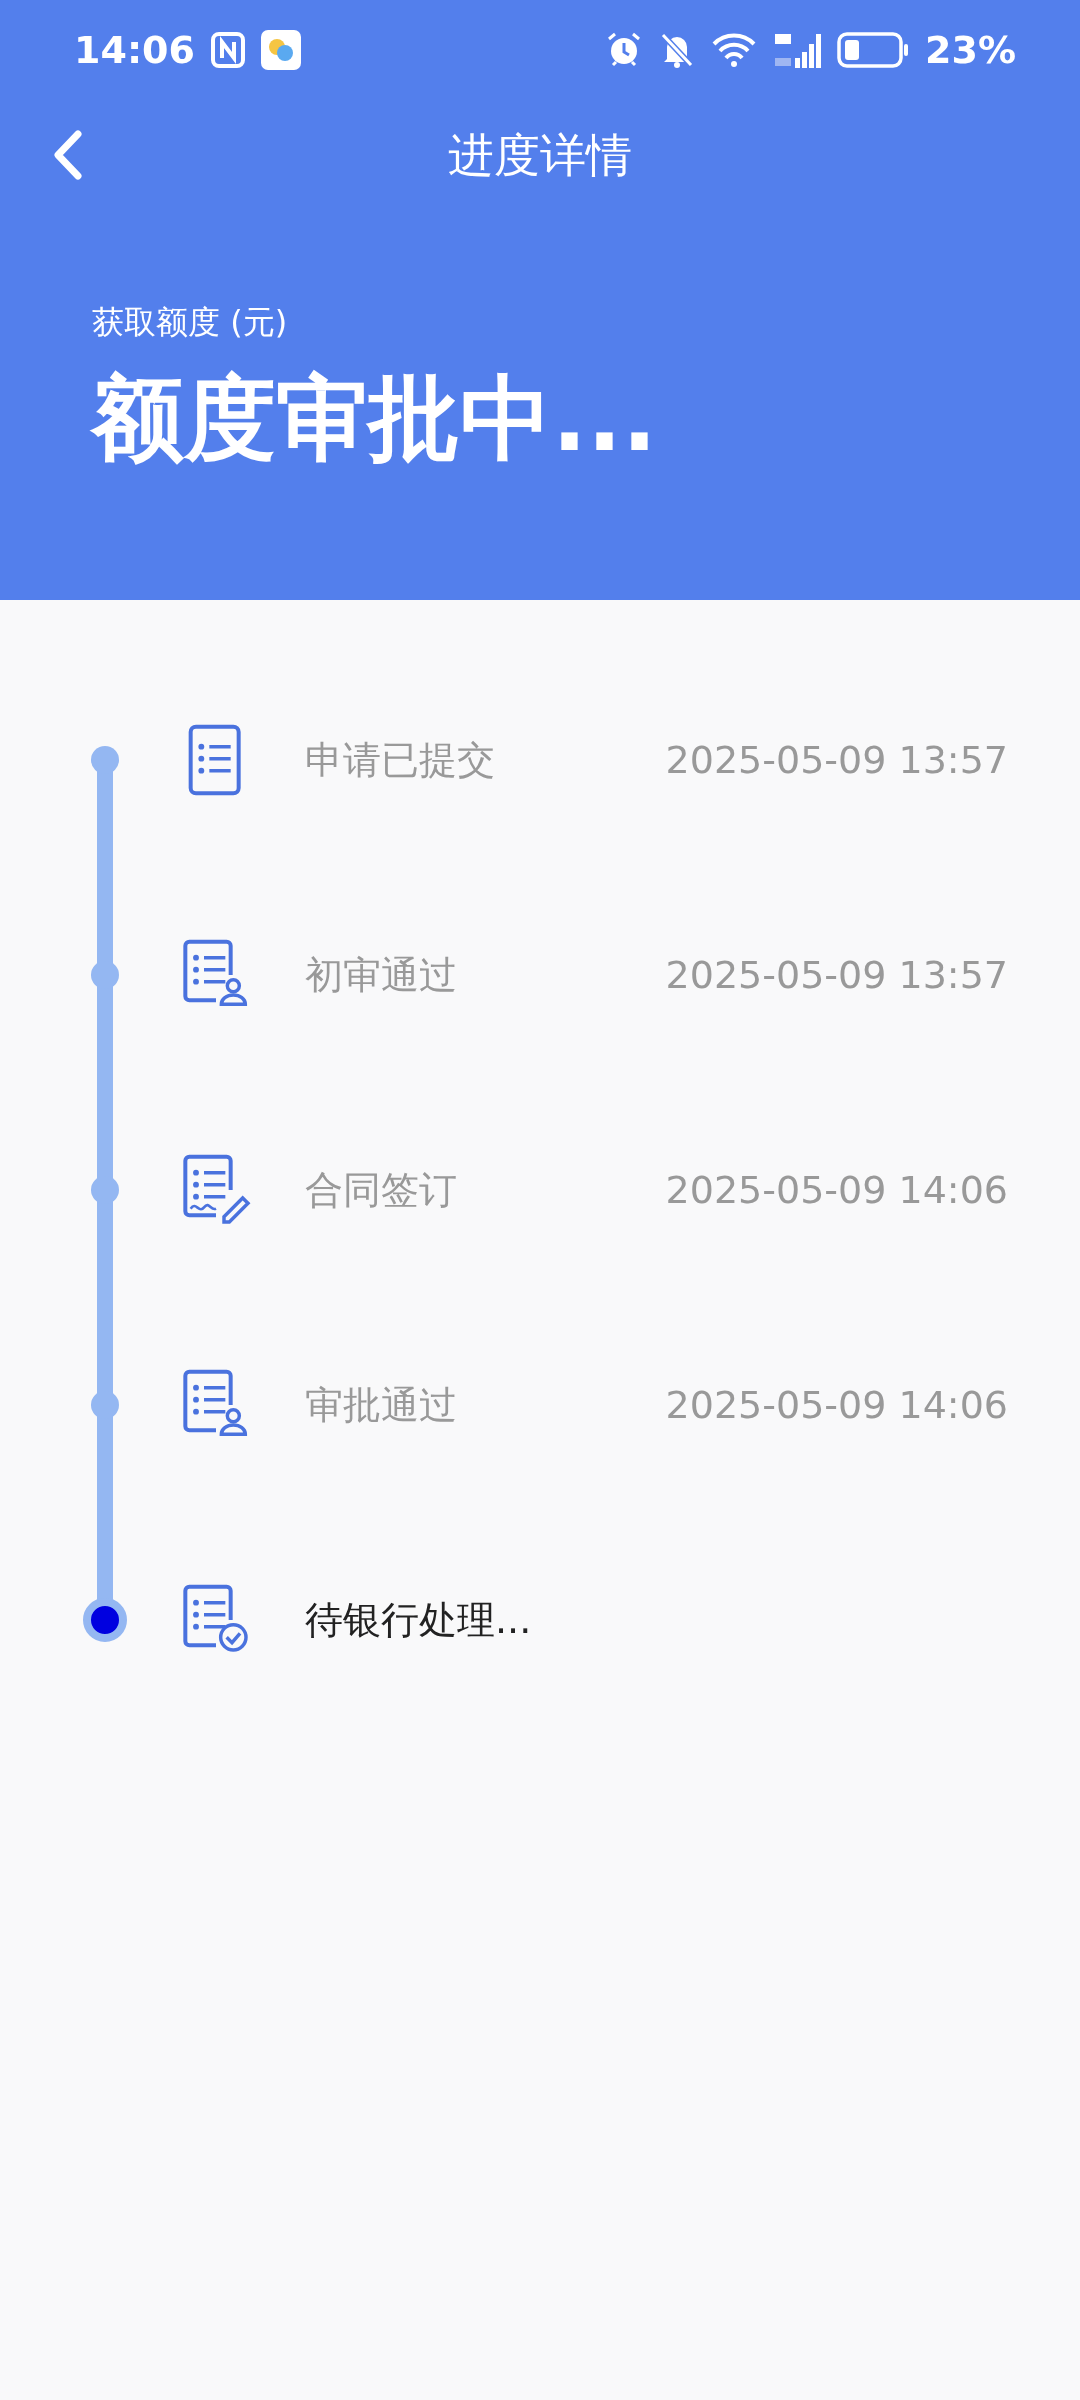  What do you see at coordinates (134, 50) in the screenshot?
I see `status-time: 14:06` at bounding box center [134, 50].